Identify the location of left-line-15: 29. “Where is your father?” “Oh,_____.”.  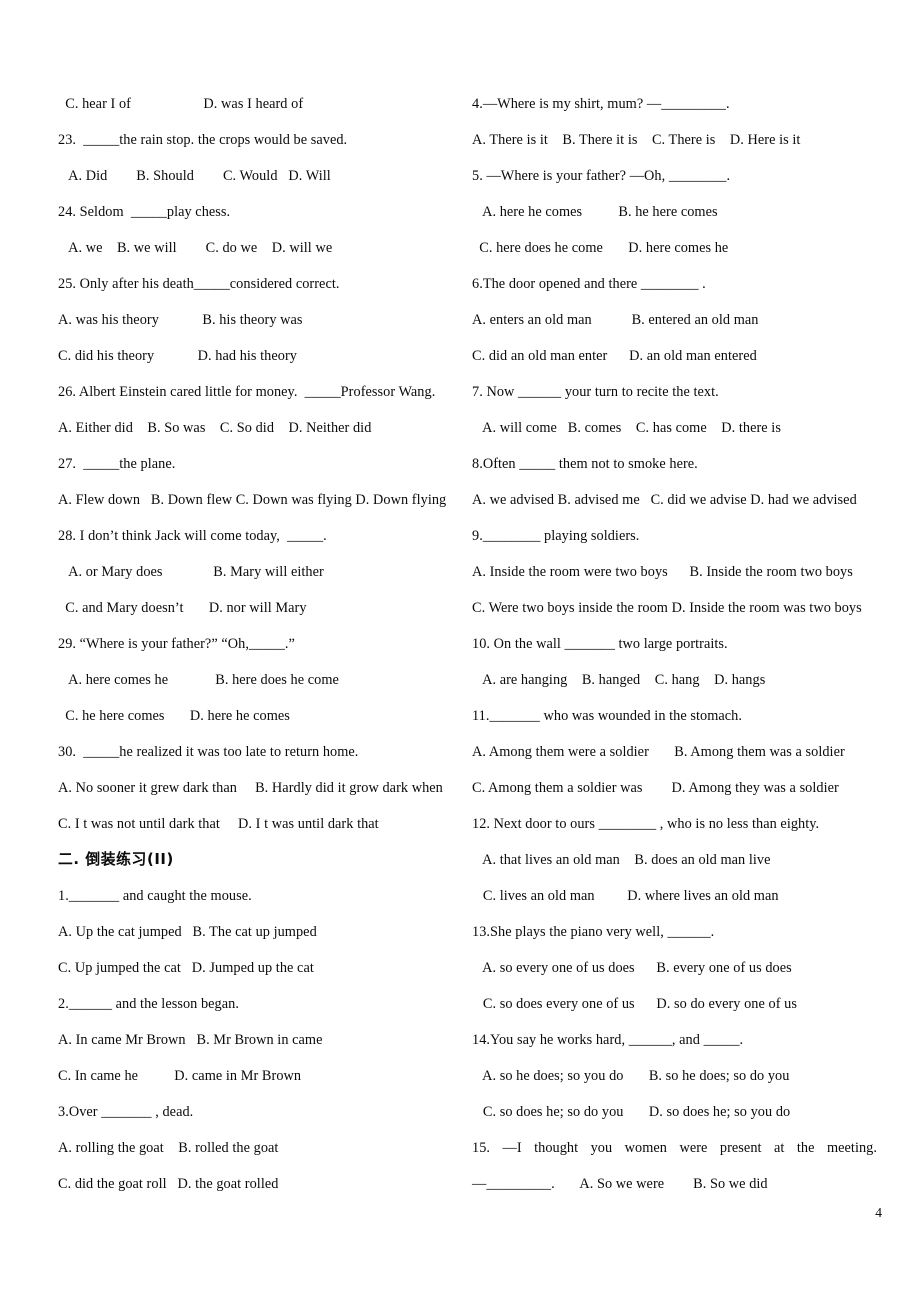
(176, 644).